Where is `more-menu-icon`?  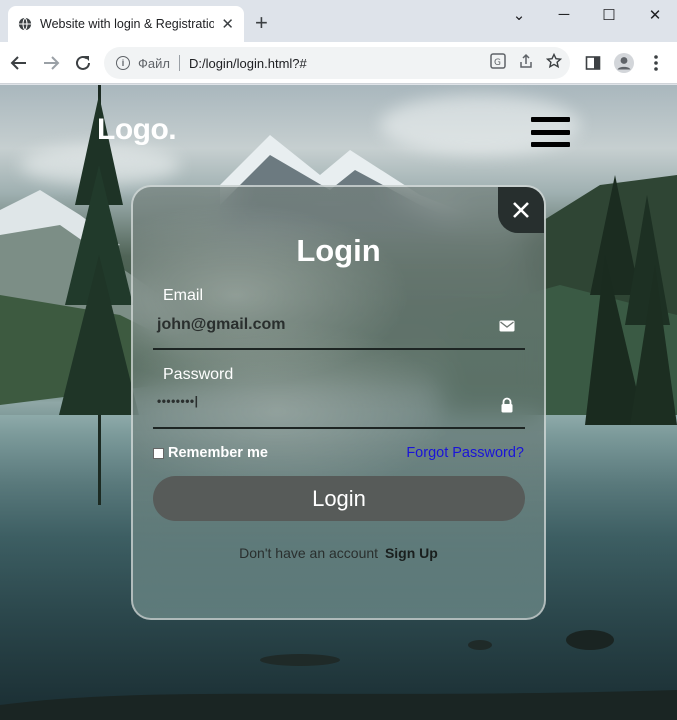
more-menu-icon is located at coordinates (656, 63).